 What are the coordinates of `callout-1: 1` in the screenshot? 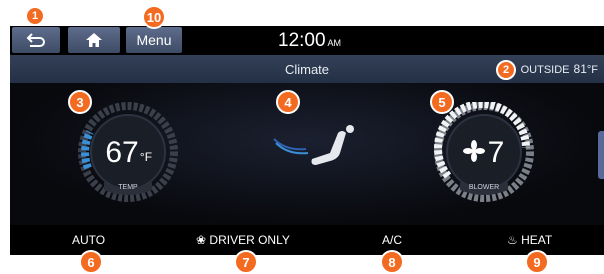 It's located at (35, 16).